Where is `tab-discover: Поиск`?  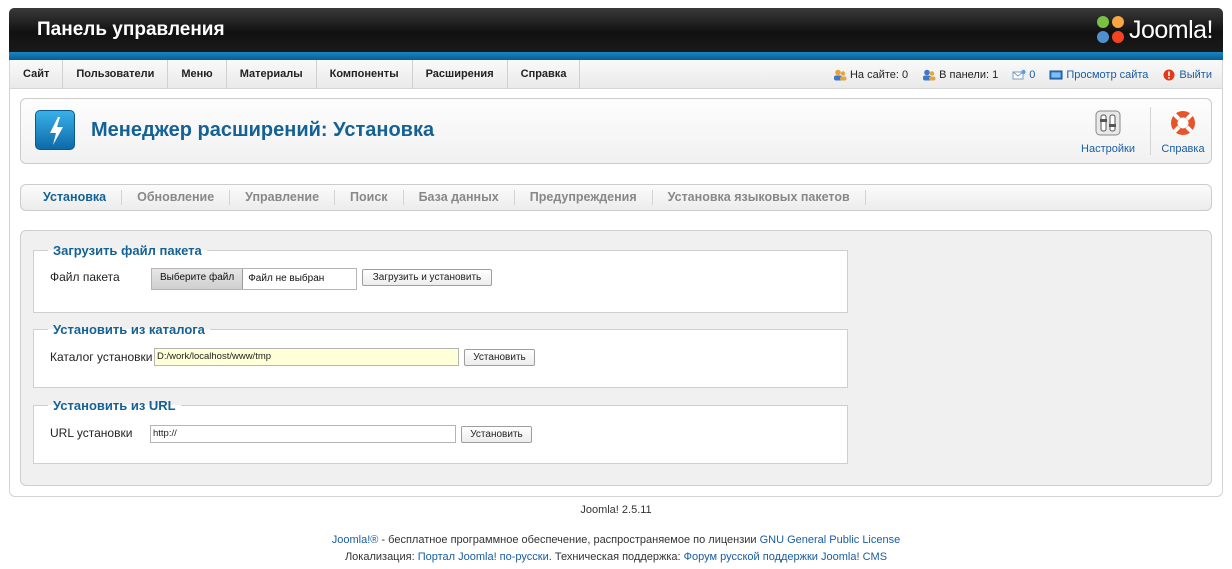
tab-discover: Поиск is located at coordinates (369, 197).